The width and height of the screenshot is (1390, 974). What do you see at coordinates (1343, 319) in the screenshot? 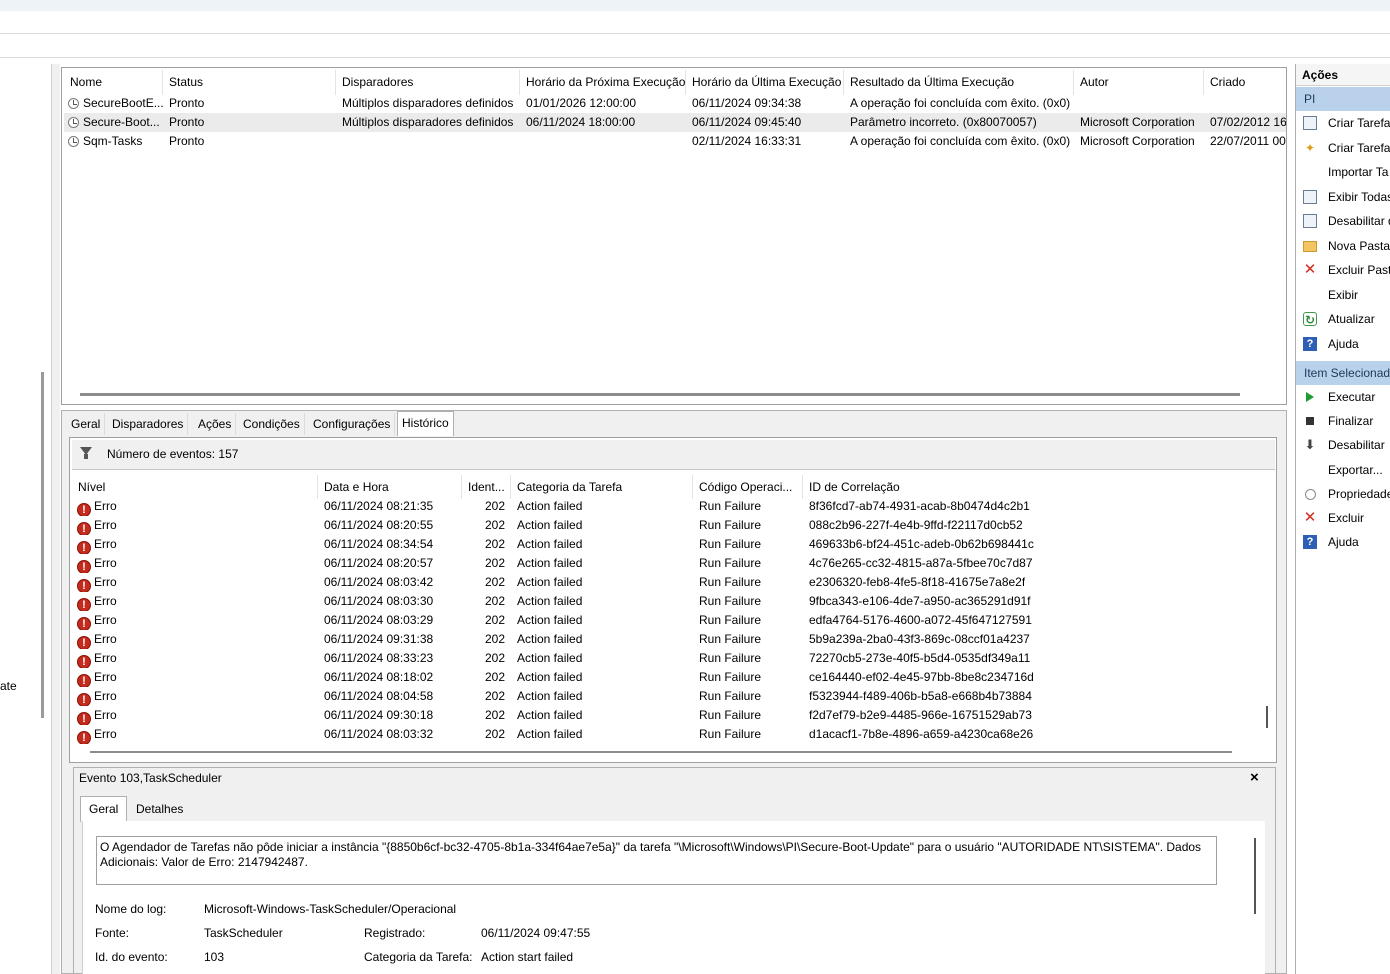
I see `action-item: ↻ Atualizar` at bounding box center [1343, 319].